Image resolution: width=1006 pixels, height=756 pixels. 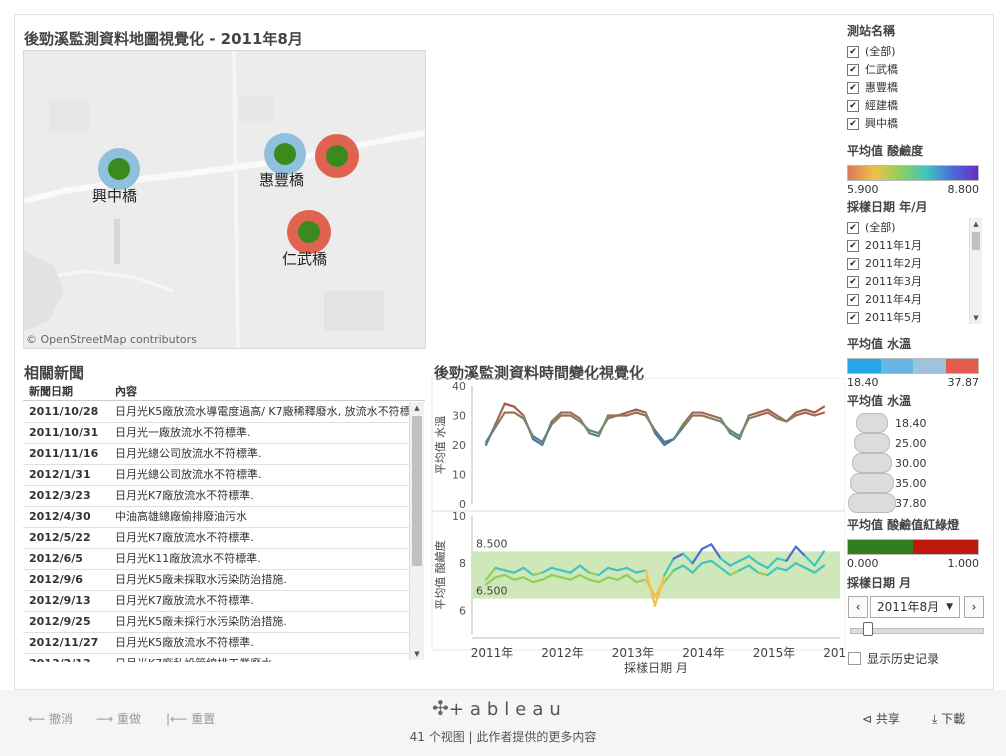 I want to click on redo-button: ⟶ 重做, so click(x=118, y=718).